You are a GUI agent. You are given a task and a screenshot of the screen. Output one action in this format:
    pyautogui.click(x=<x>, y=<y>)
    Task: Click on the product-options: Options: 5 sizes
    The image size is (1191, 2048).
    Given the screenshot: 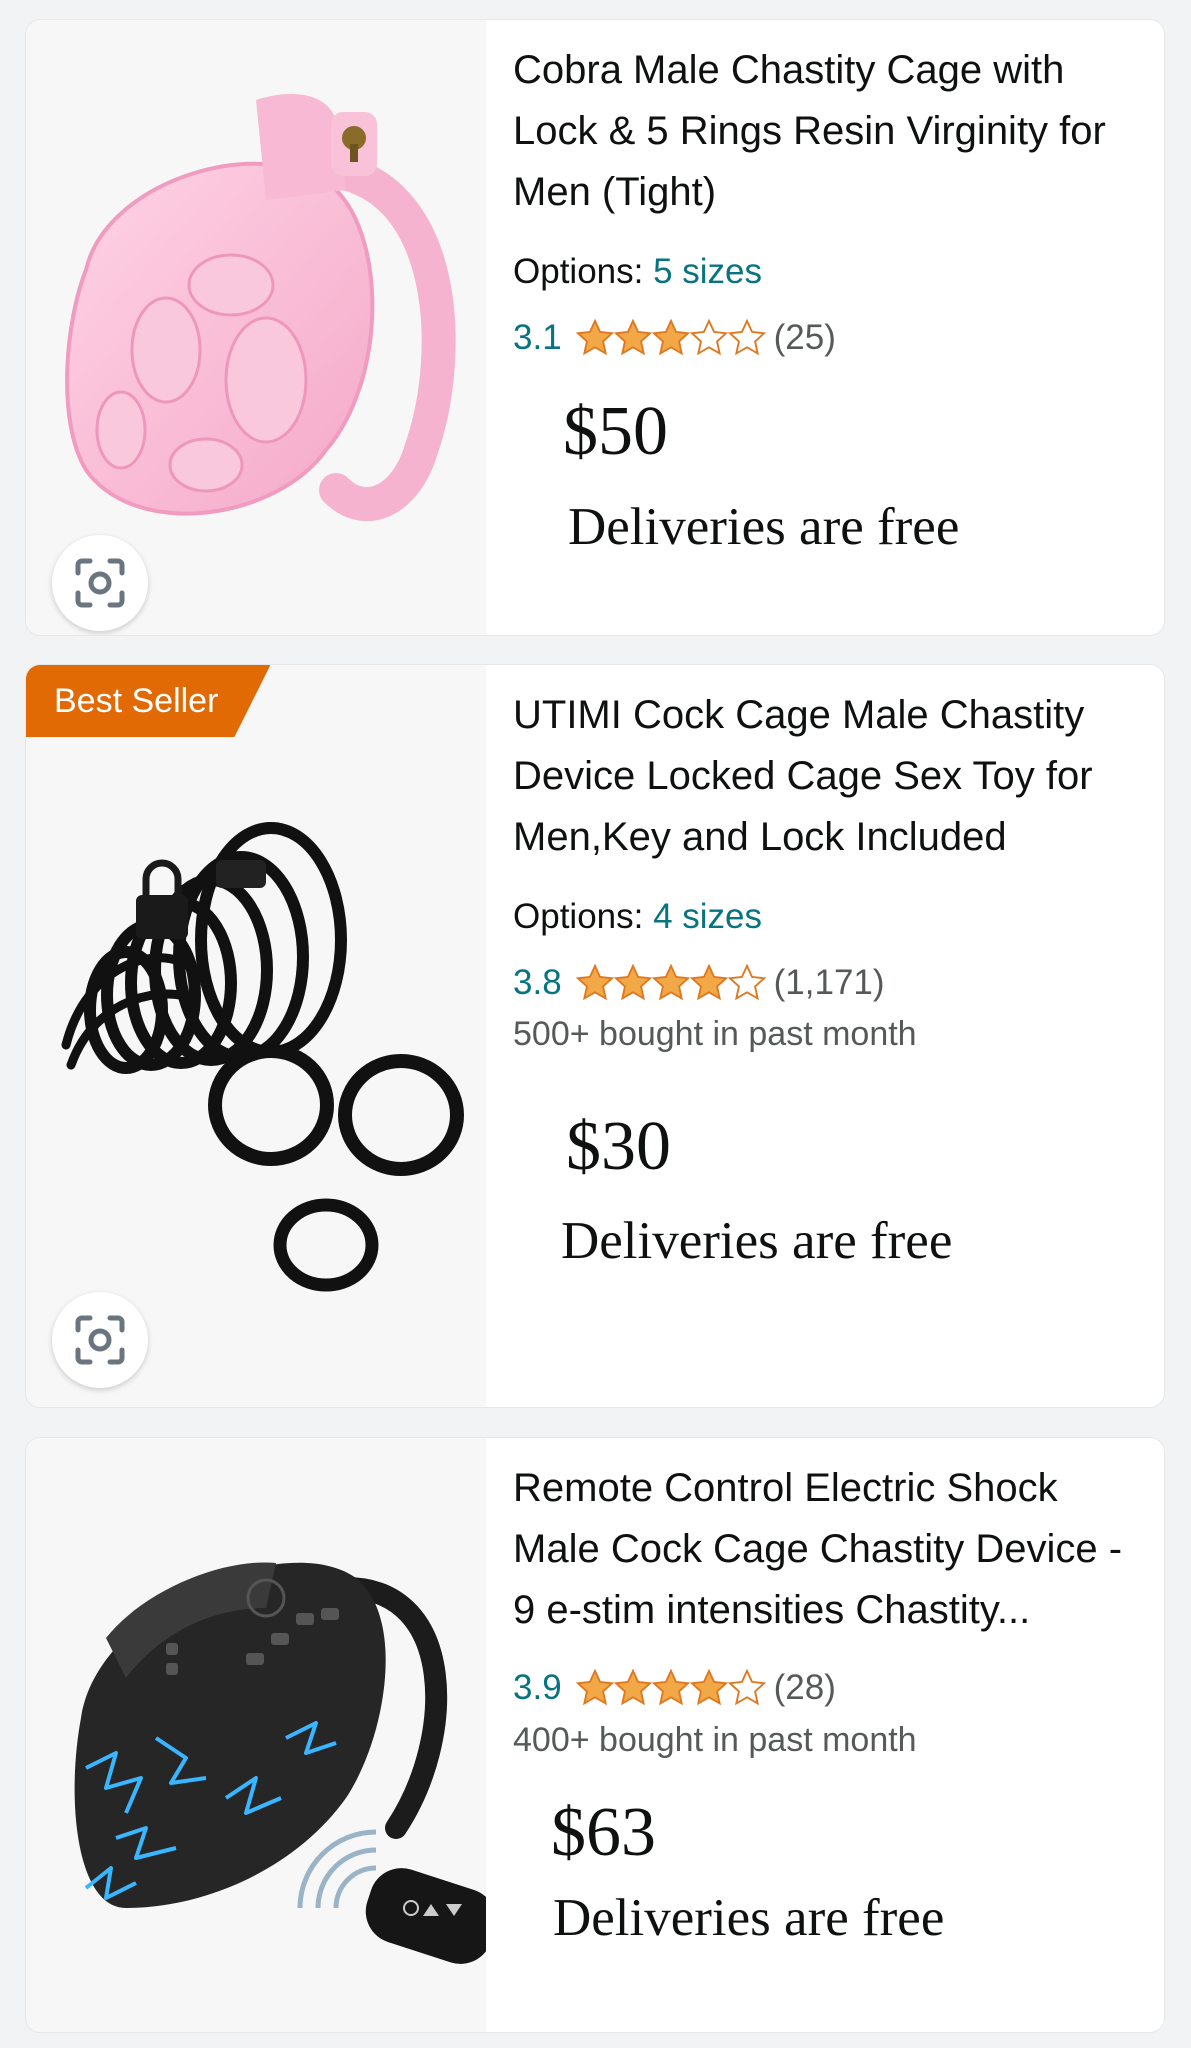 What is the action you would take?
    pyautogui.click(x=637, y=272)
    